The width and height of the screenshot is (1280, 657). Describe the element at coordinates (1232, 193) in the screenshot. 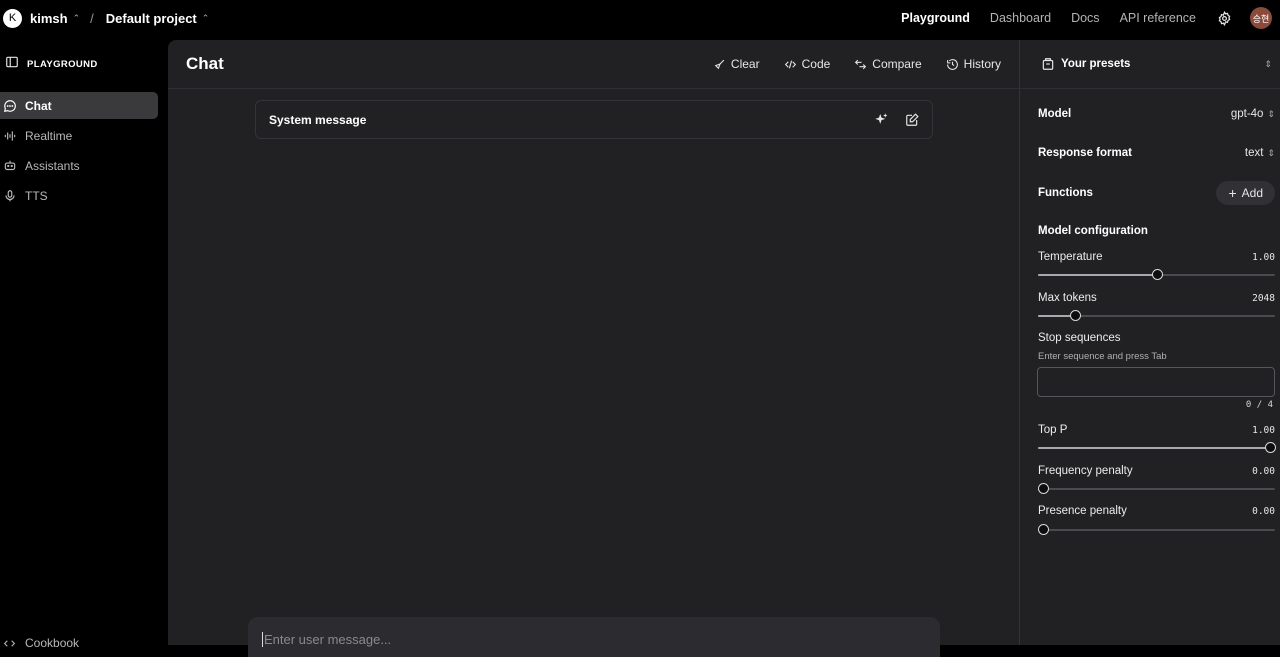

I see `plus-icon: +` at that location.